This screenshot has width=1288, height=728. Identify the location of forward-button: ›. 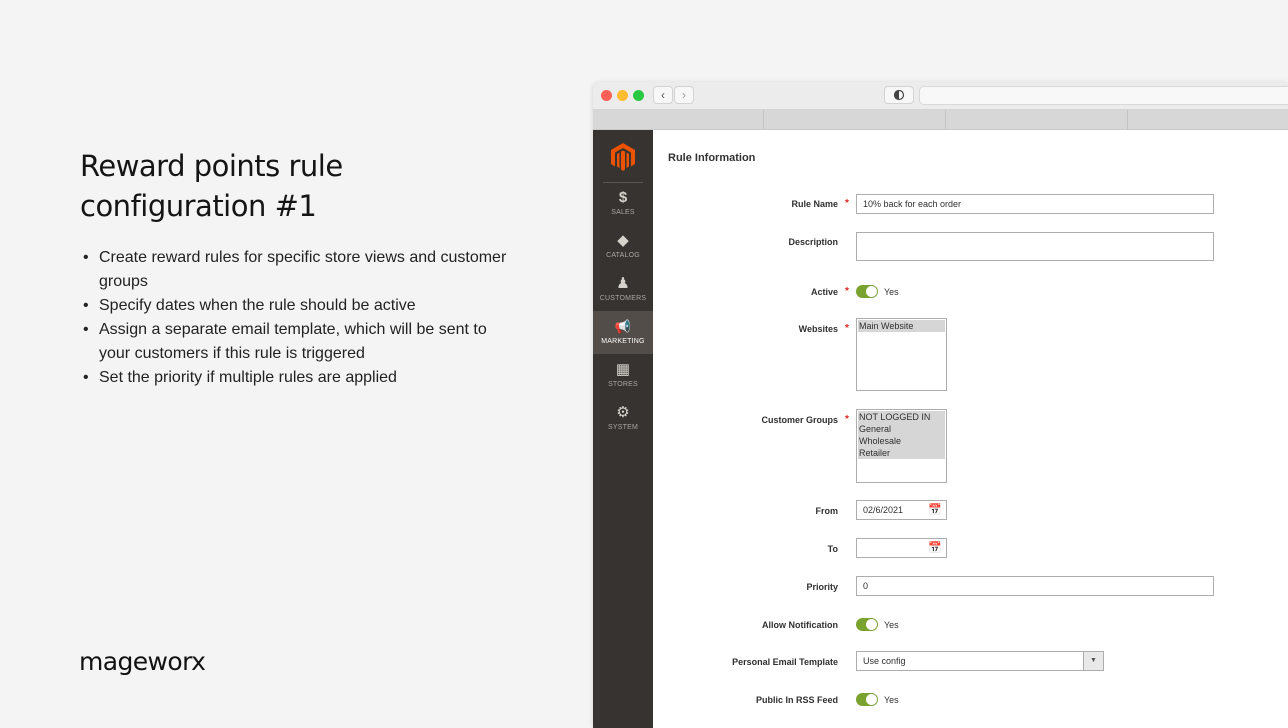
(684, 95).